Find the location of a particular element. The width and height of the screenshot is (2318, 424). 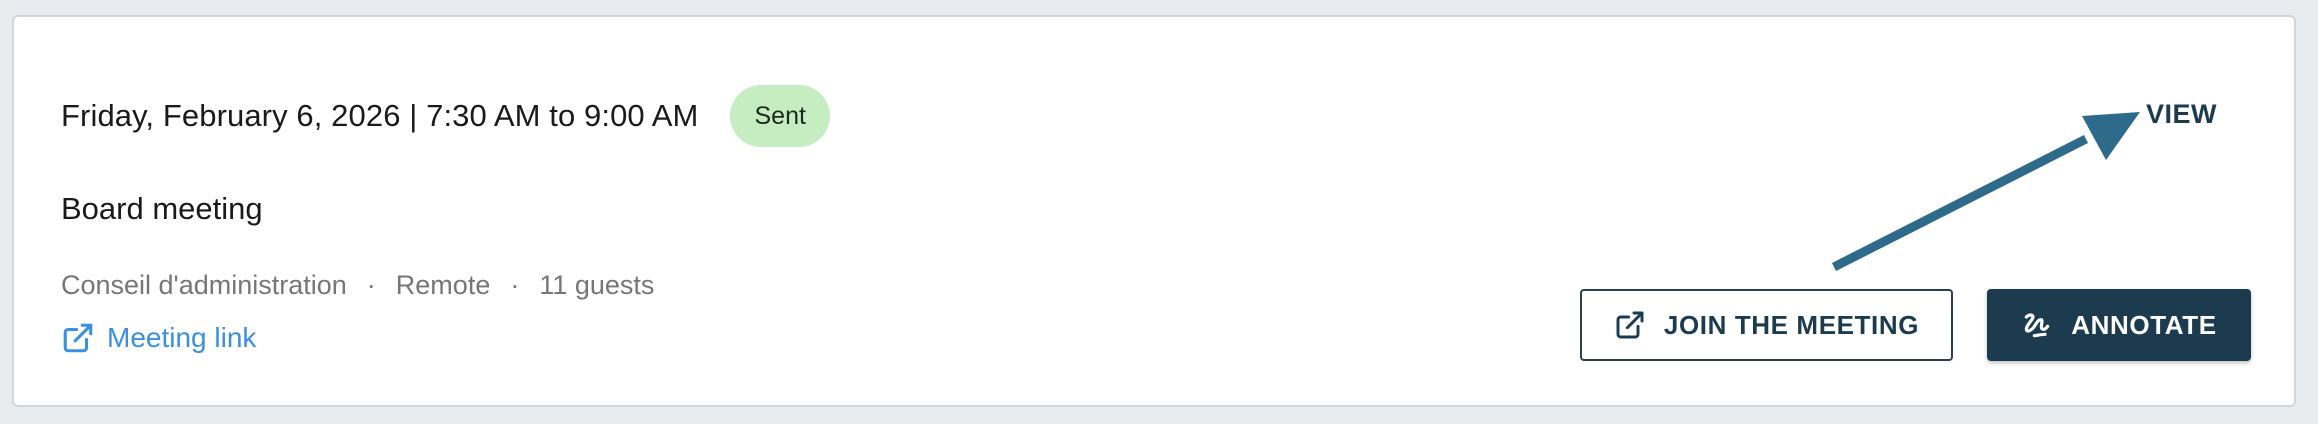

join-meeting-button: JOIN THE MEETING is located at coordinates (1766, 325).